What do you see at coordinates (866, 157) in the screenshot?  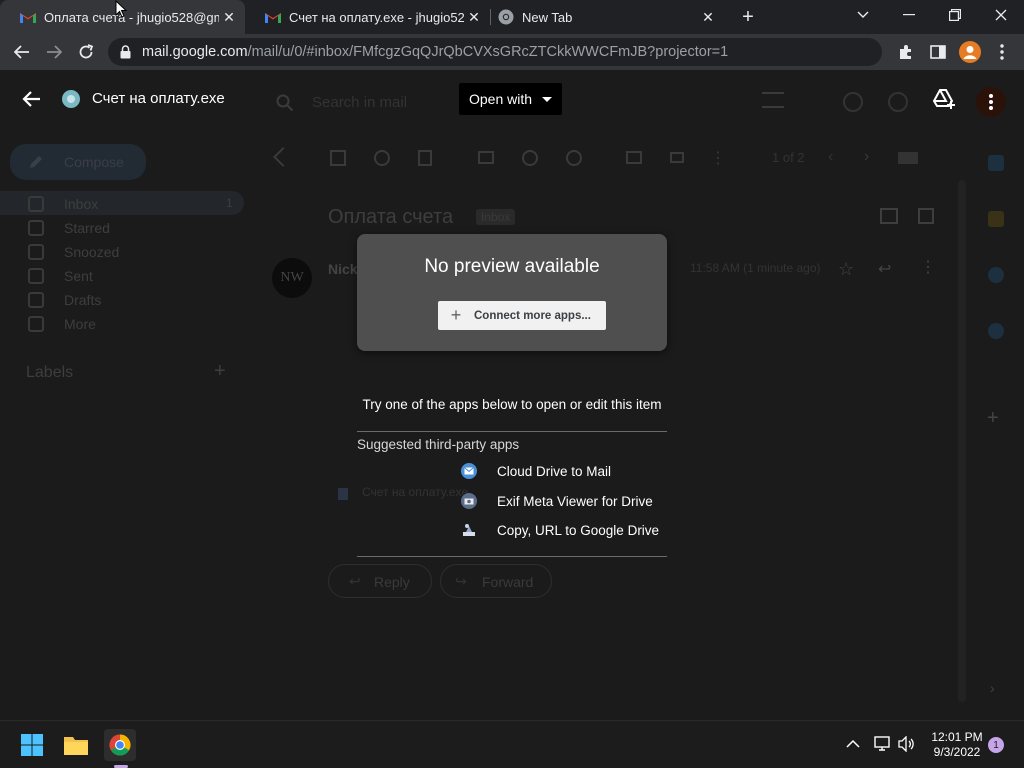 I see `older-chevron-icon: ›` at bounding box center [866, 157].